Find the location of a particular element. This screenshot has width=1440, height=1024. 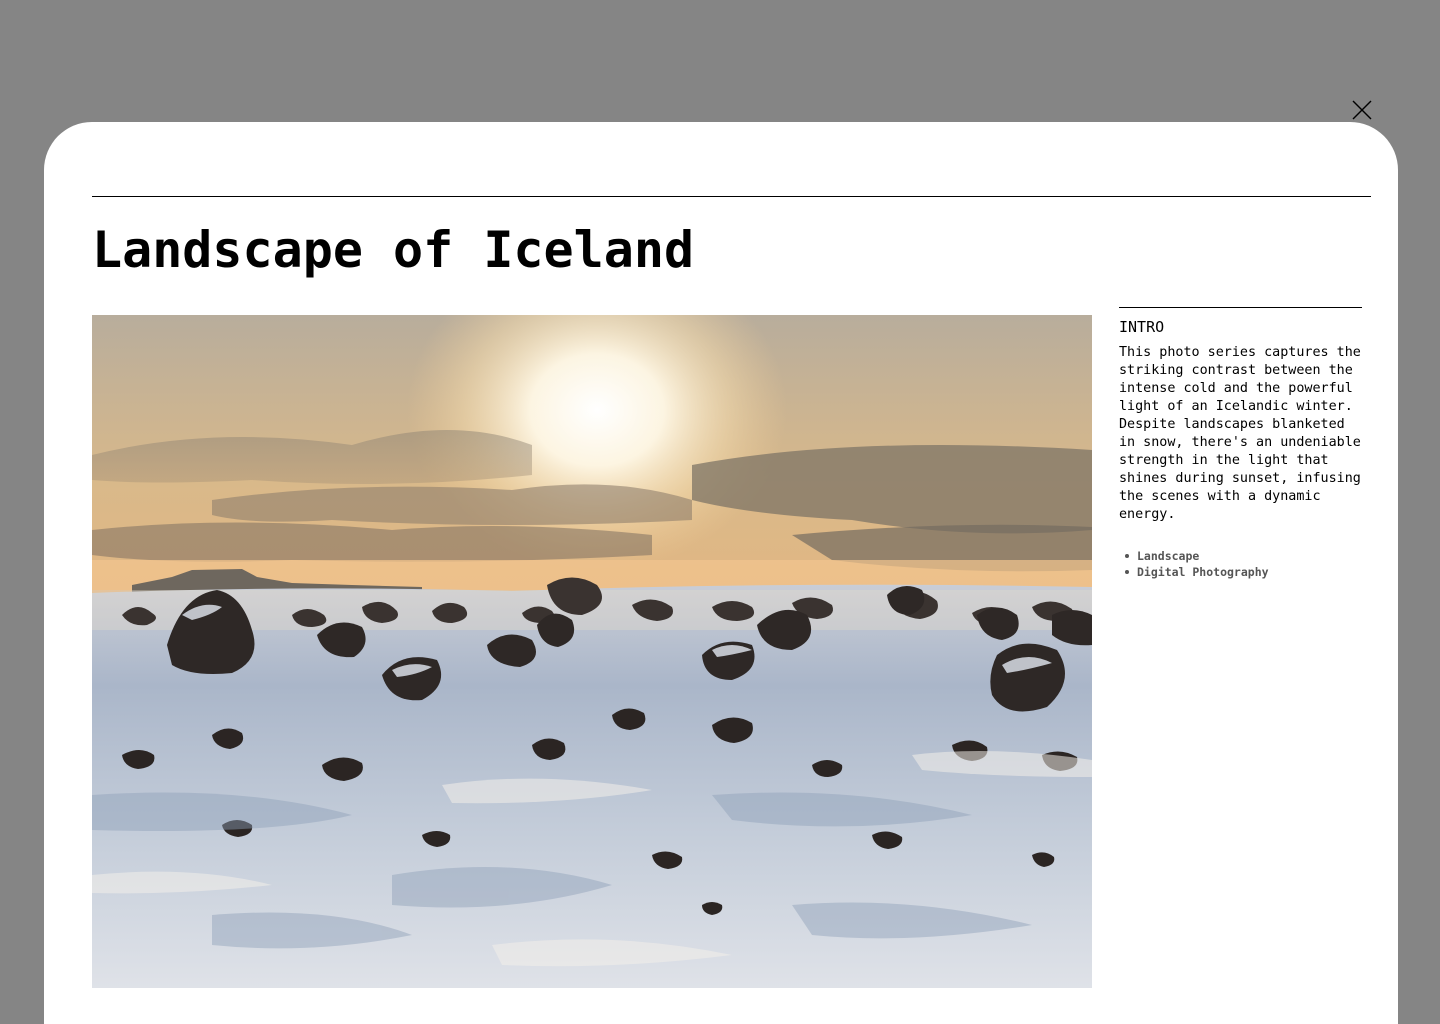

intro-heading: INTRO is located at coordinates (1142, 327).